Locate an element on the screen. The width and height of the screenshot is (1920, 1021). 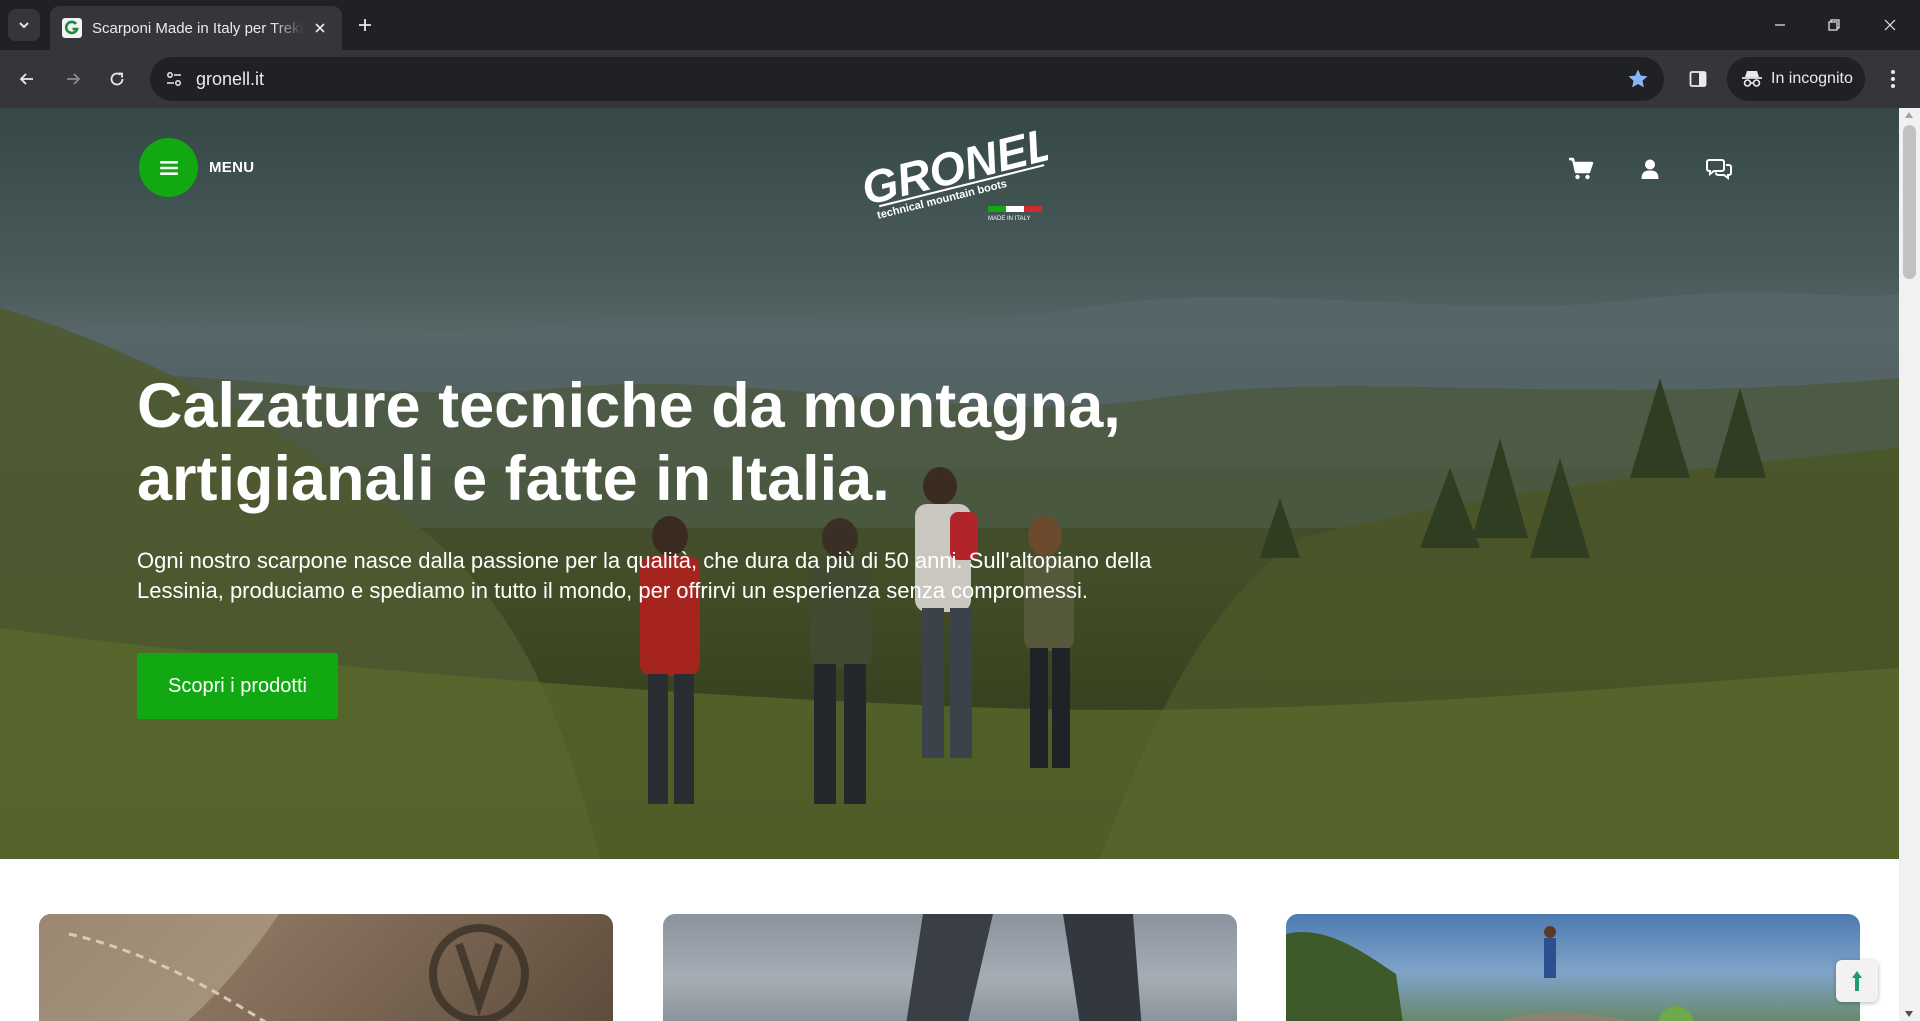
category-card-mountain is located at coordinates (1573, 967).